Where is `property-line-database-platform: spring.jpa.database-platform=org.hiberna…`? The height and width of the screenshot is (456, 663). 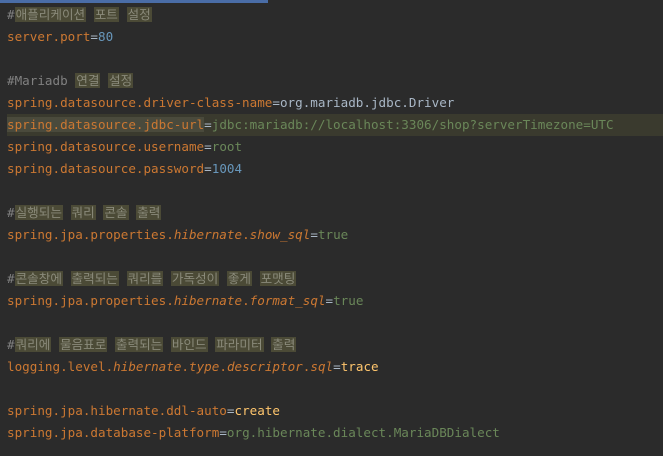
property-line-database-platform: spring.jpa.database-platform=org.hiberna… is located at coordinates (335, 433).